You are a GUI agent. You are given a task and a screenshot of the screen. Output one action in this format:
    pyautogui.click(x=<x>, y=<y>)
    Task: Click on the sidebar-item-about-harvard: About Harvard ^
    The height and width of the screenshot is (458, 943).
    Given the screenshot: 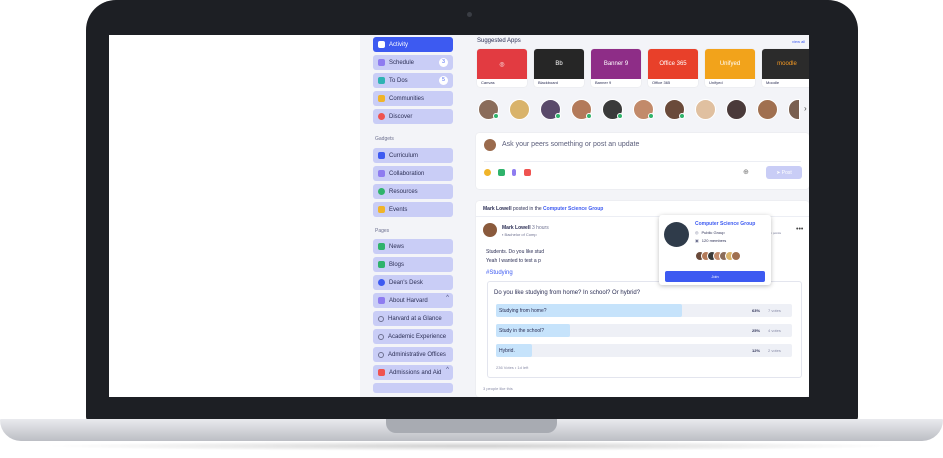 What is the action you would take?
    pyautogui.click(x=413, y=300)
    